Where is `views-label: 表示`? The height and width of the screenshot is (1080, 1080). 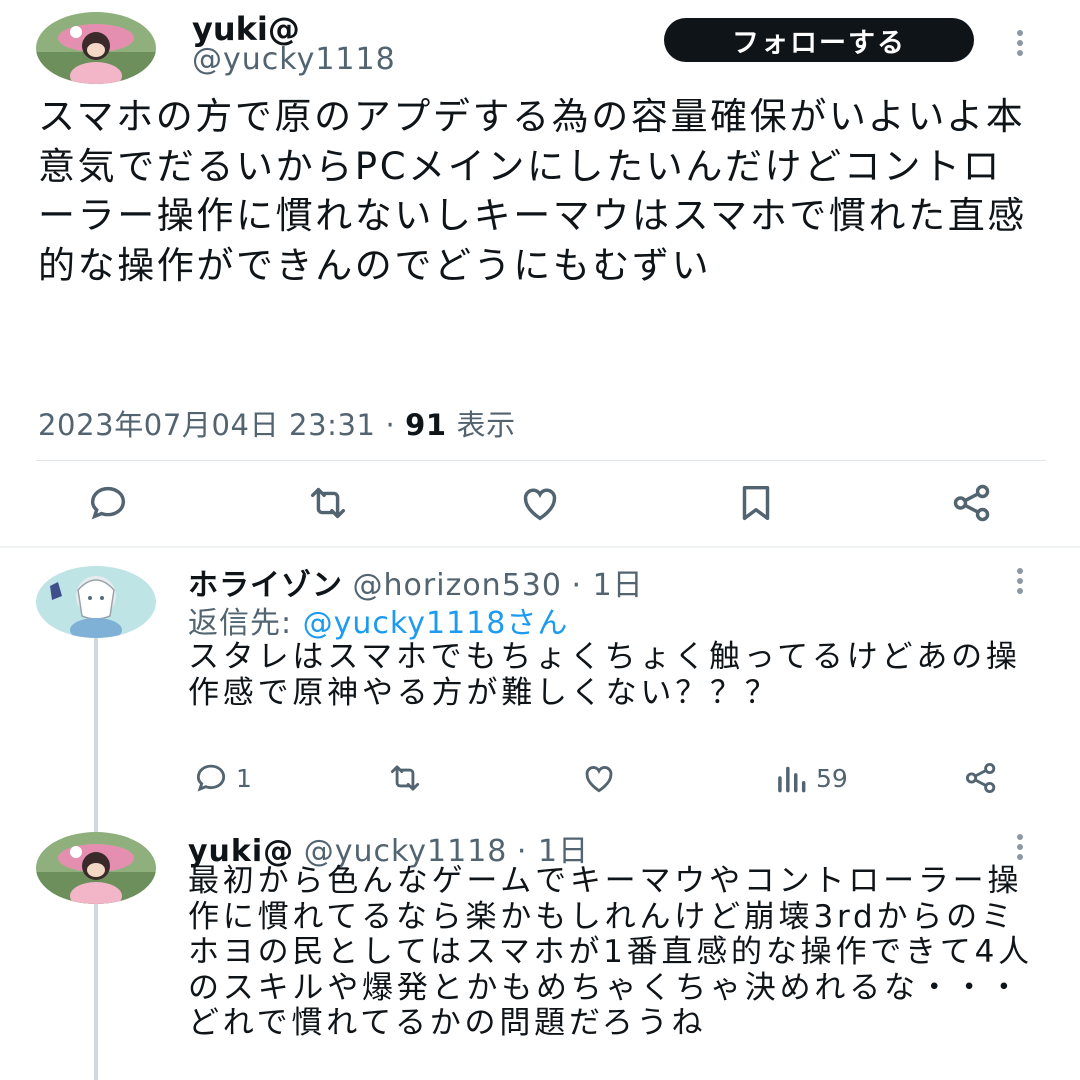
views-label: 表示 is located at coordinates (486, 425).